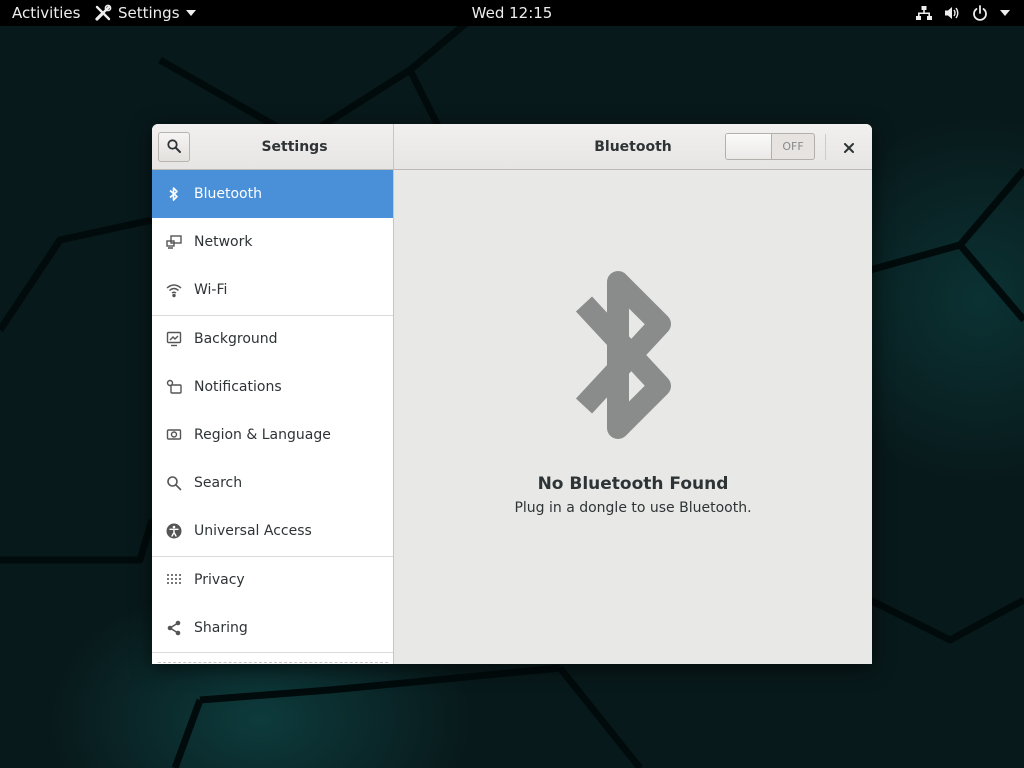  I want to click on app-menu: Settings, so click(145, 13).